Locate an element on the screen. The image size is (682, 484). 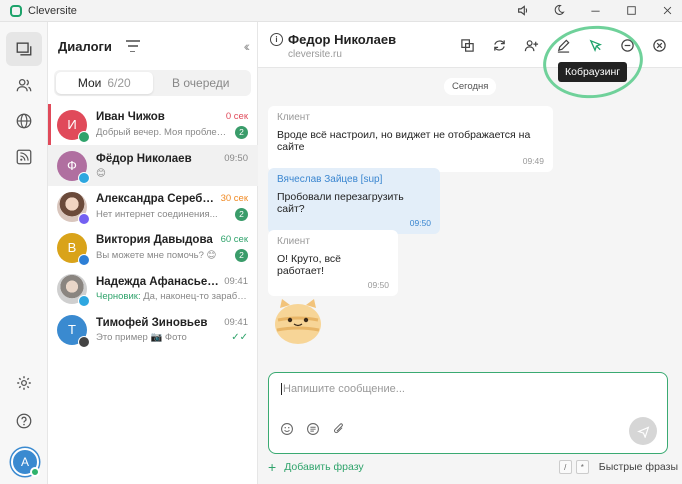
avatar-initial: Ф is located at coordinates (72, 165).